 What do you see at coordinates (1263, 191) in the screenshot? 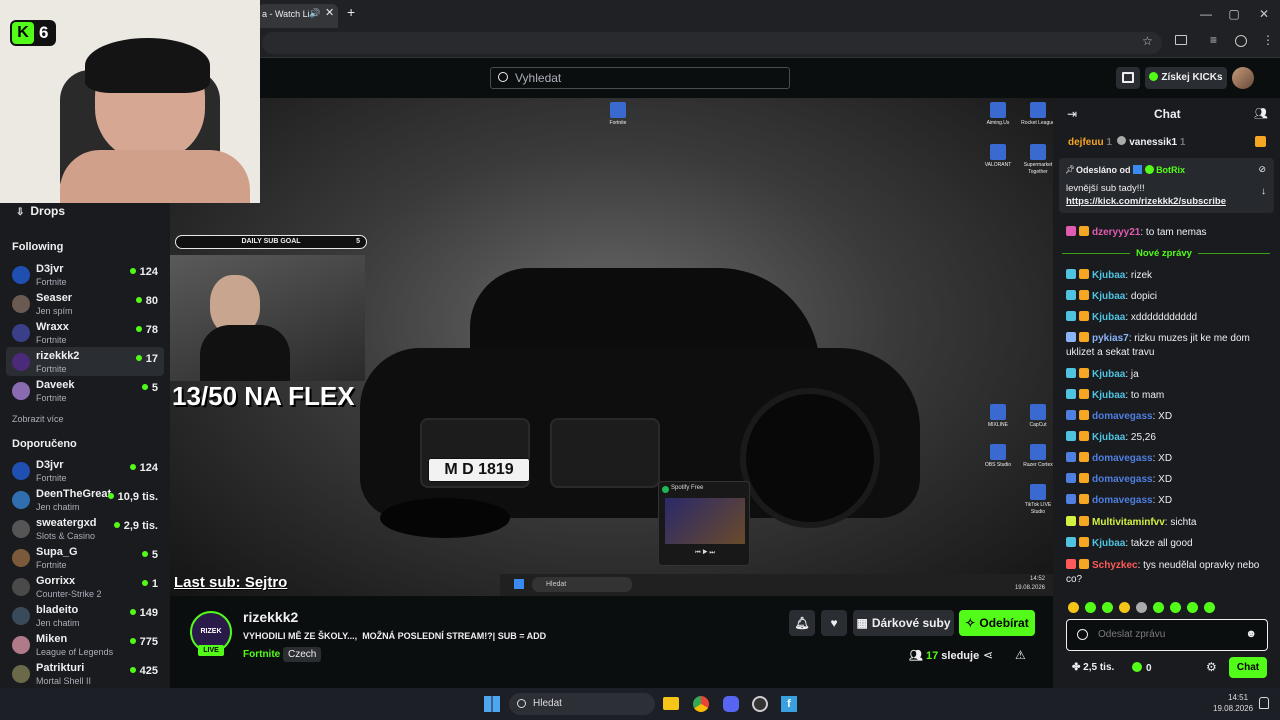
I see `expand-pin-icon: ↓` at bounding box center [1263, 191].